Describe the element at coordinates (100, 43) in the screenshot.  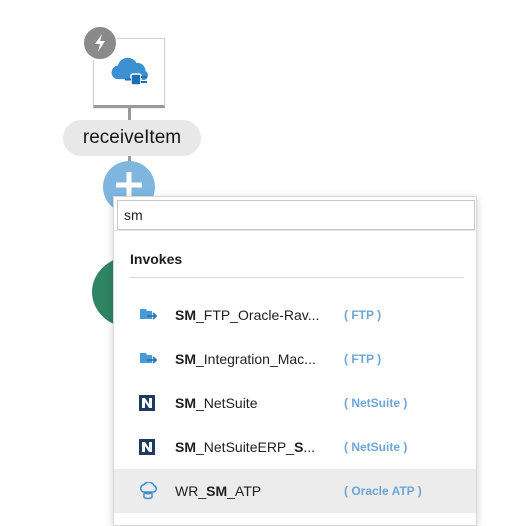
I see `lightning-bolt-icon` at that location.